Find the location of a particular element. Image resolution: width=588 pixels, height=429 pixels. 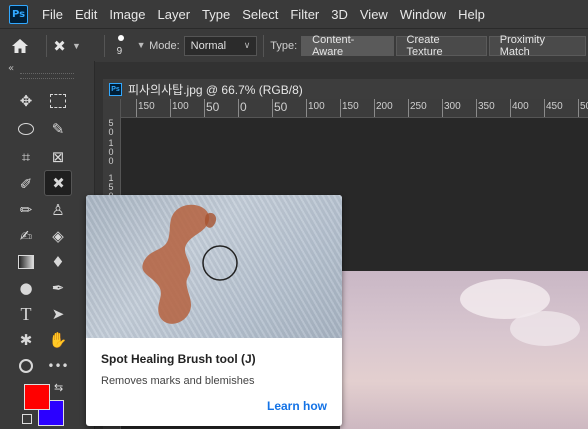

tooltip-preview-image is located at coordinates (214, 266).